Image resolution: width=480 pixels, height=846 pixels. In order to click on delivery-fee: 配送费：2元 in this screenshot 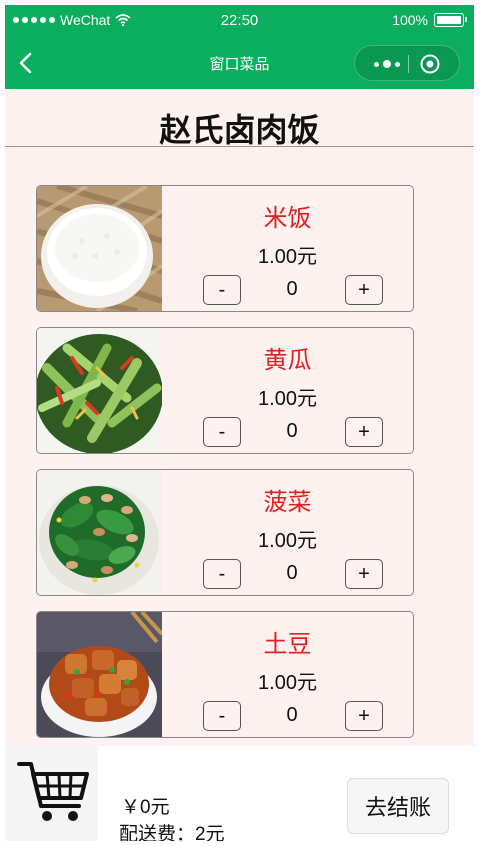, I will do `click(172, 832)`.